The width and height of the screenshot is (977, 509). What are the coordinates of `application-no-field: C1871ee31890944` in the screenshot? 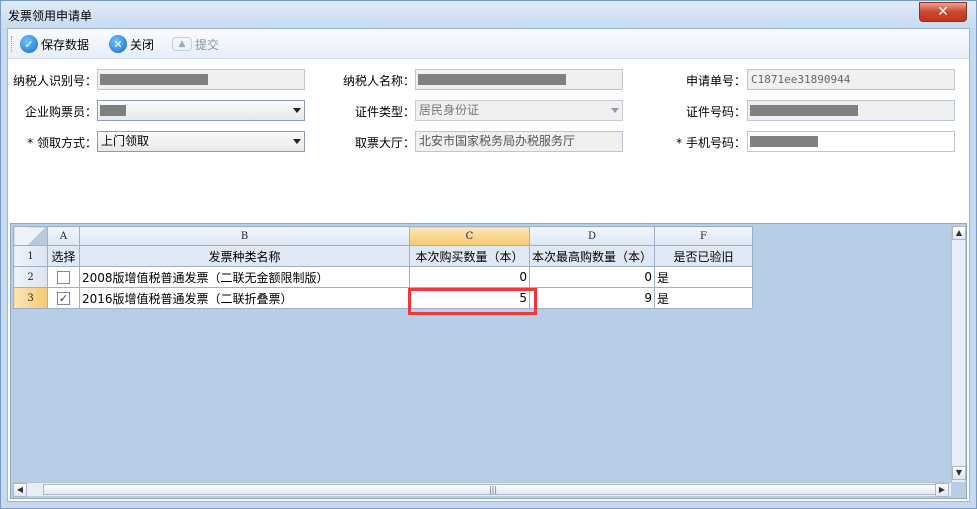 It's located at (851, 79).